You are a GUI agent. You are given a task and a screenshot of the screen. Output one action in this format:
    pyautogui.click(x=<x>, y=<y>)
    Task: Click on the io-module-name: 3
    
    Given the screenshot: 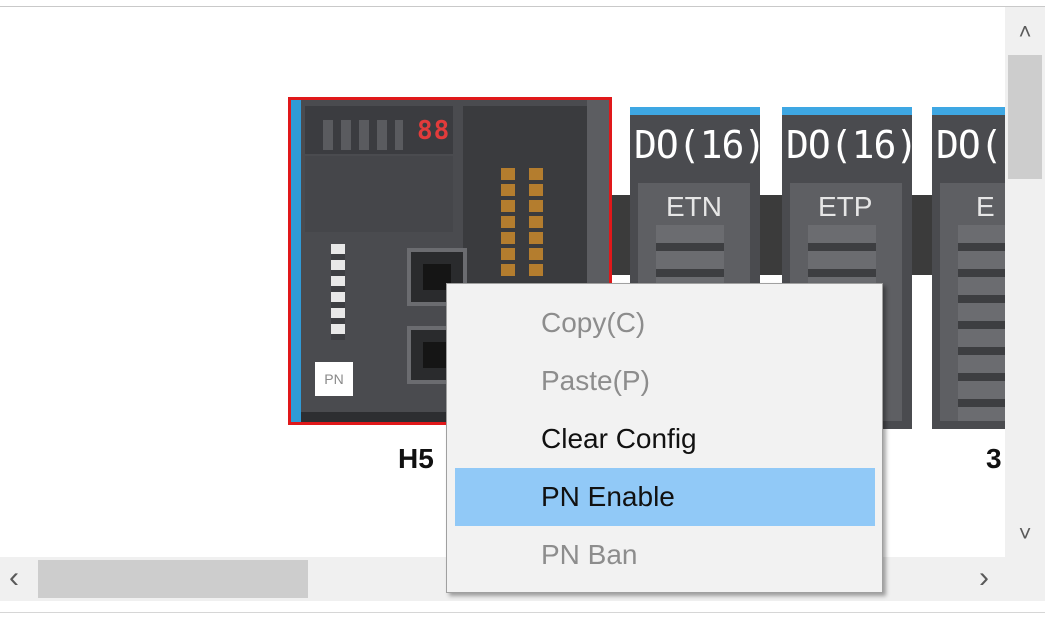 What is the action you would take?
    pyautogui.click(x=994, y=458)
    